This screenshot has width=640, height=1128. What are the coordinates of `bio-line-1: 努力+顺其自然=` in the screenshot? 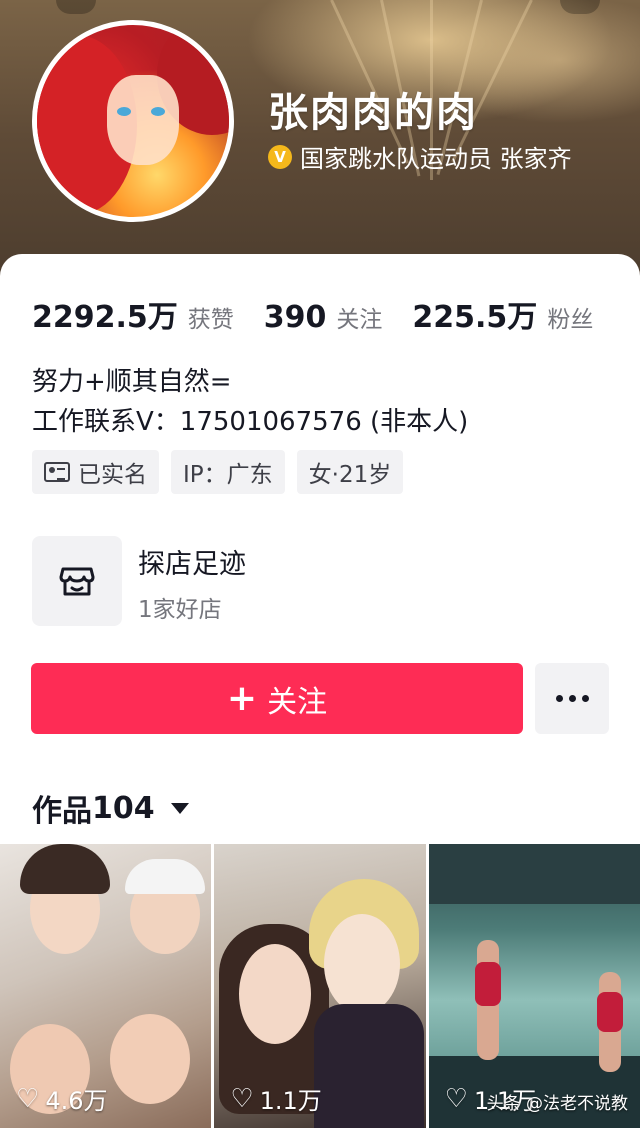 It's located at (132, 382).